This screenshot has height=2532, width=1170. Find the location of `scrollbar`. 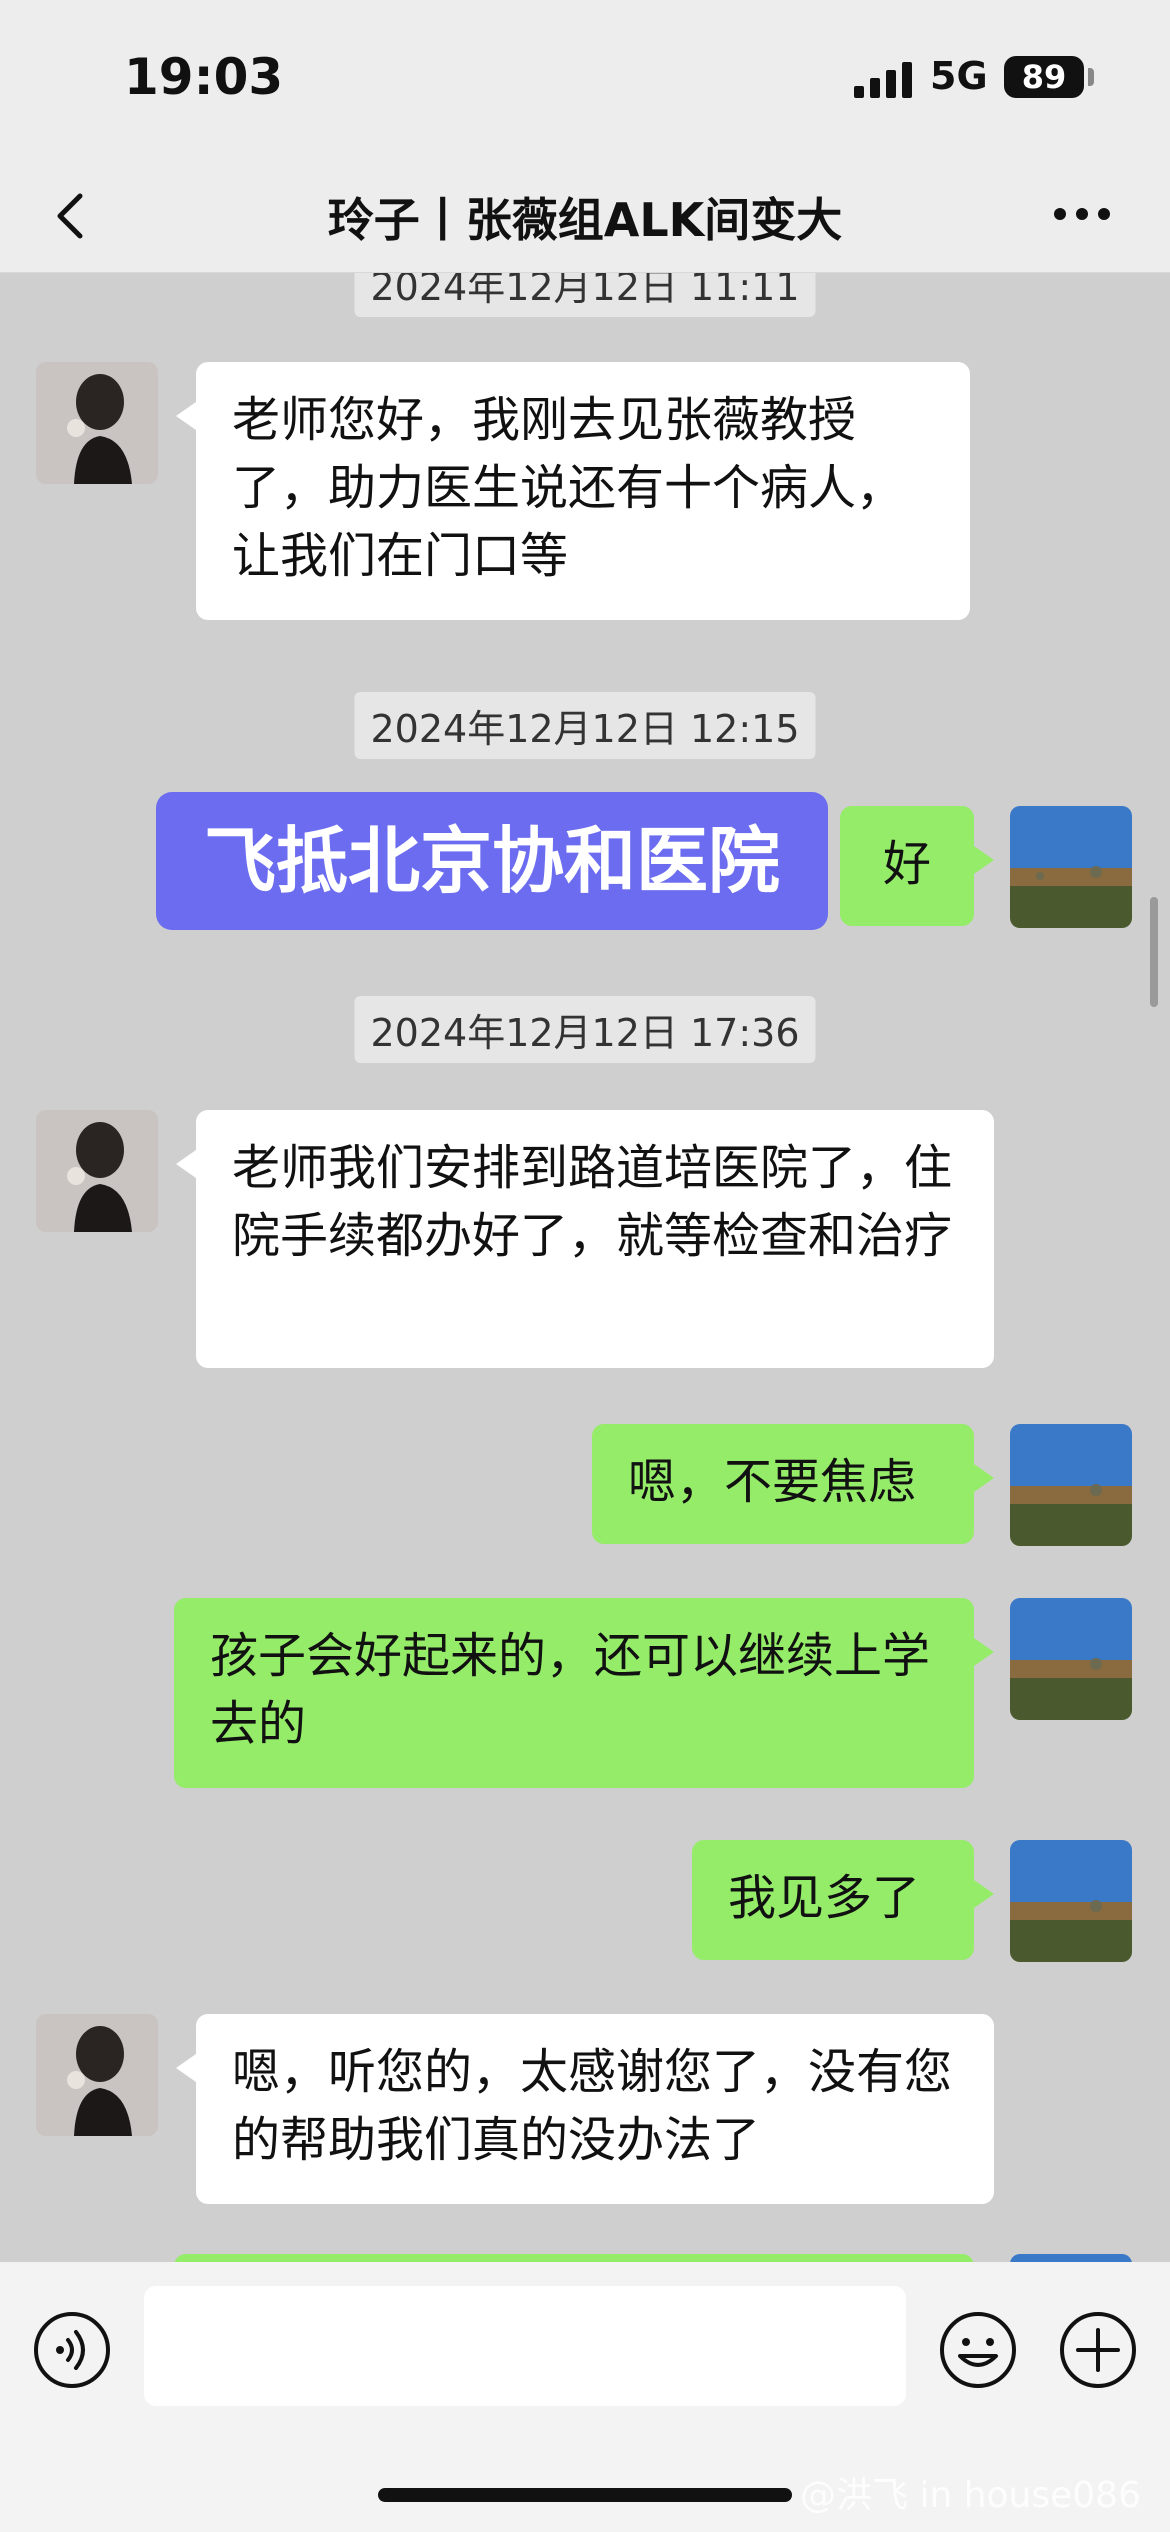

scrollbar is located at coordinates (1154, 952).